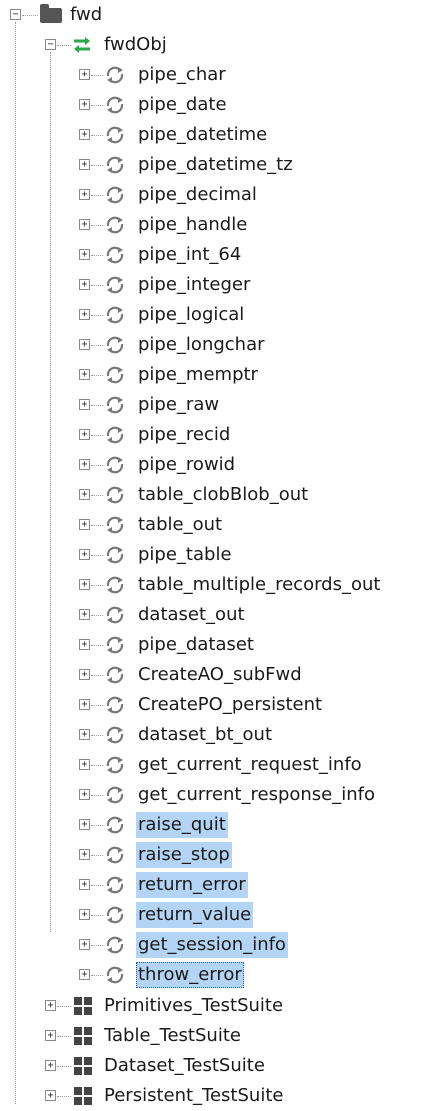 This screenshot has width=423, height=1111. What do you see at coordinates (211, 495) in the screenshot?
I see `tree-item: + table_clobBlob_out` at bounding box center [211, 495].